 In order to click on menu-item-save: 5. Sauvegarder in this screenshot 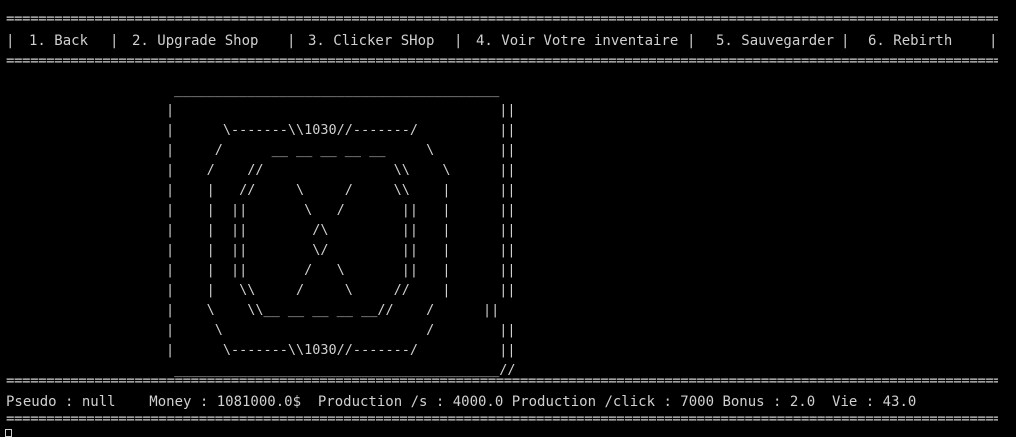, I will do `click(775, 41)`.